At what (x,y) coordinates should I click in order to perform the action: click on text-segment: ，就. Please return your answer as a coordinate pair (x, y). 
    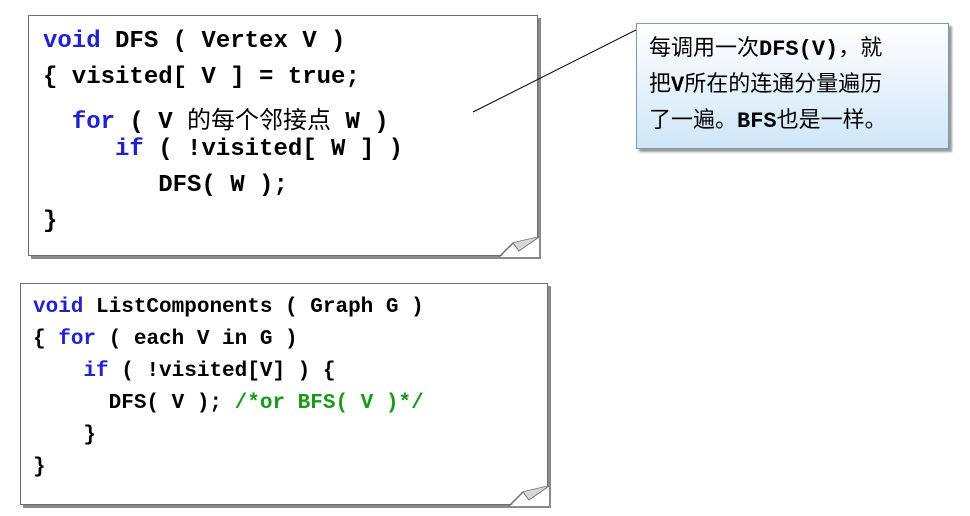
    Looking at the image, I should click on (860, 48).